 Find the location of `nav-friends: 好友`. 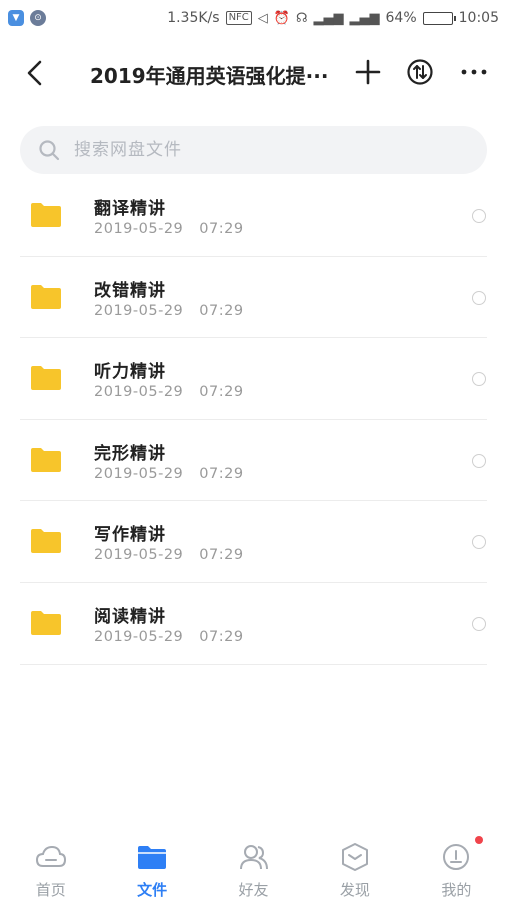

nav-friends: 好友 is located at coordinates (253, 864).